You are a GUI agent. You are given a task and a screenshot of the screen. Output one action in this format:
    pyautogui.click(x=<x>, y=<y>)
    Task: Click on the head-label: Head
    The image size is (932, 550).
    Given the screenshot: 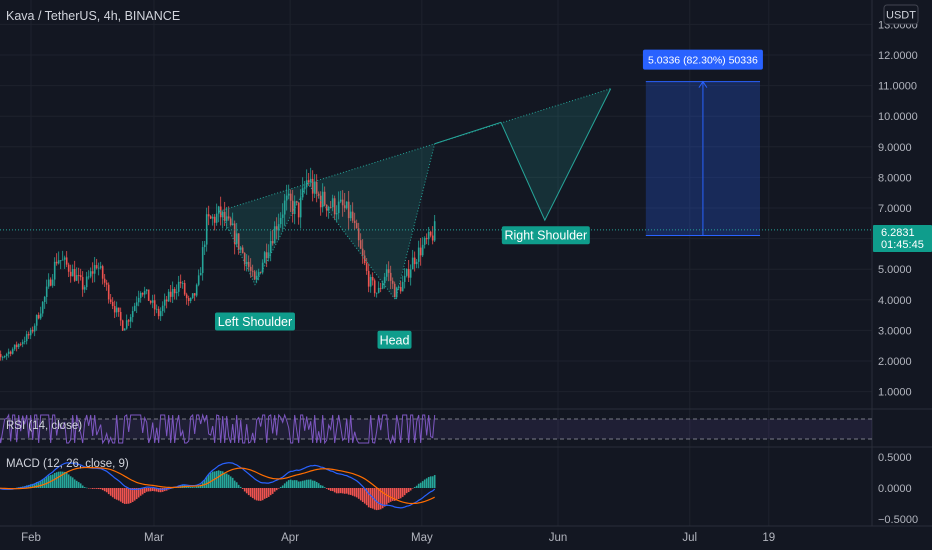 What is the action you would take?
    pyautogui.click(x=394, y=339)
    